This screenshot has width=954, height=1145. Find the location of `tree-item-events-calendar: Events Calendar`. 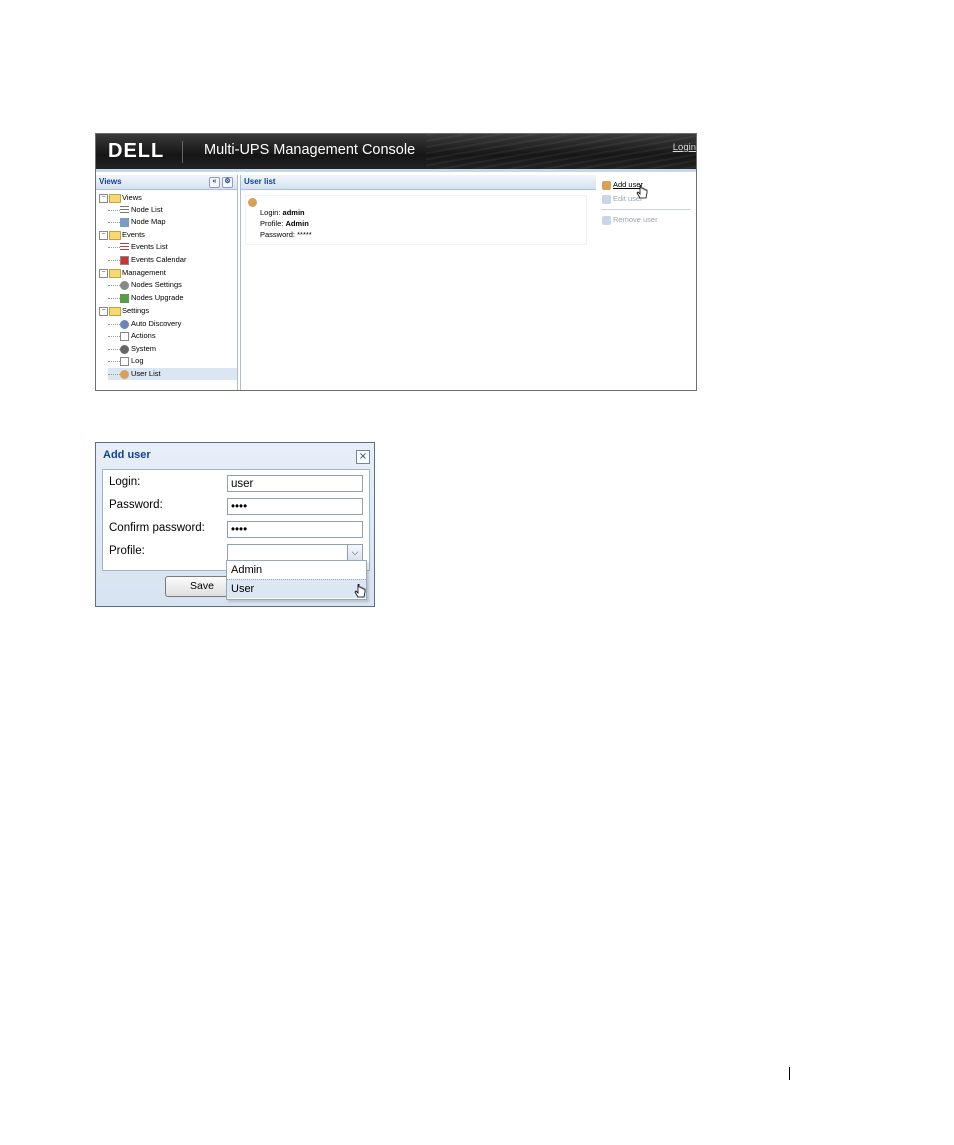

tree-item-events-calendar: Events Calendar is located at coordinates (147, 260).